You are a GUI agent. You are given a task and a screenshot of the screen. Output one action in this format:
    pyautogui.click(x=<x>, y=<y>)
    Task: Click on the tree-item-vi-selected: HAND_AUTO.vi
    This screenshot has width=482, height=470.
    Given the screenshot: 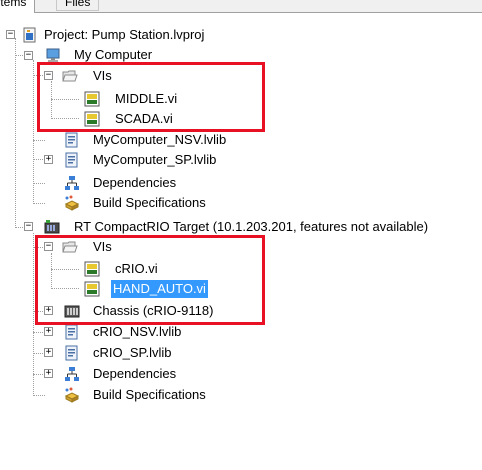 What is the action you would take?
    pyautogui.click(x=150, y=289)
    